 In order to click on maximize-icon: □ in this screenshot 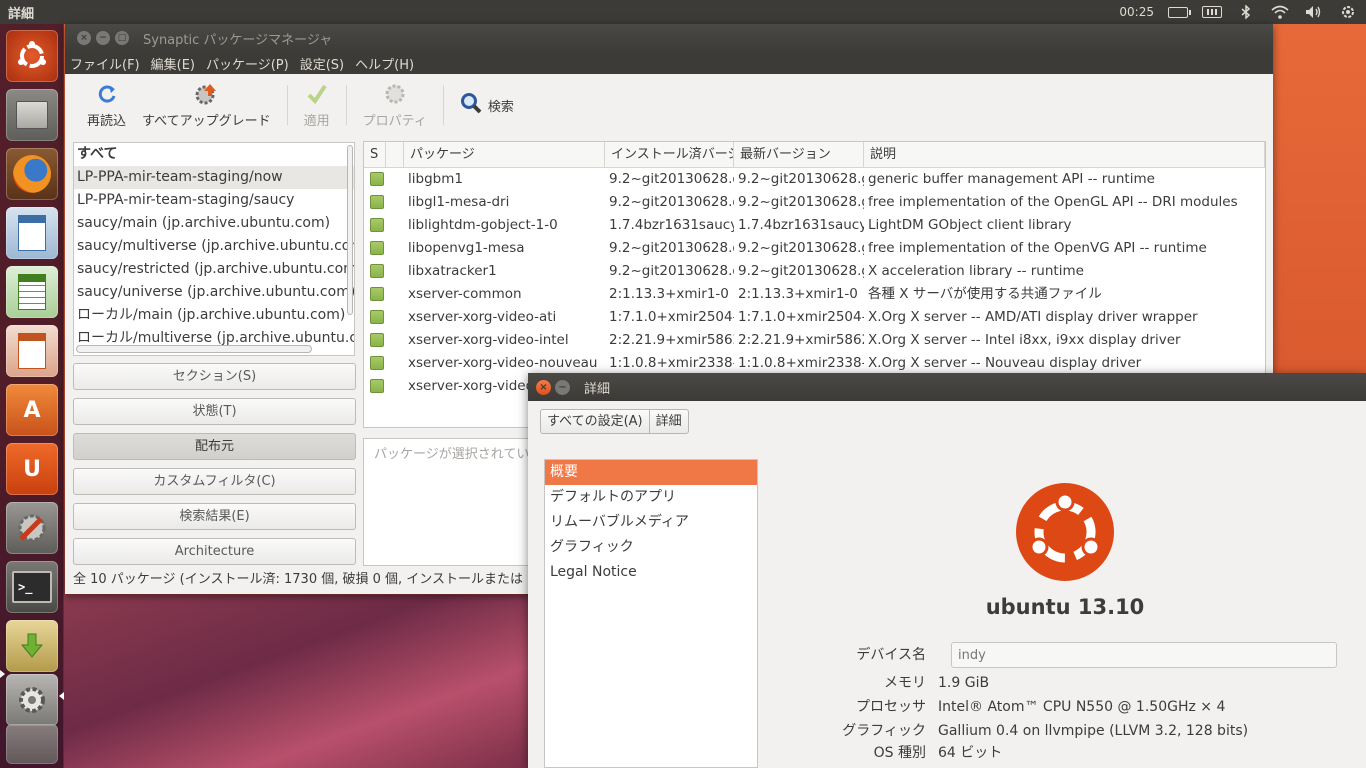, I will do `click(122, 38)`.